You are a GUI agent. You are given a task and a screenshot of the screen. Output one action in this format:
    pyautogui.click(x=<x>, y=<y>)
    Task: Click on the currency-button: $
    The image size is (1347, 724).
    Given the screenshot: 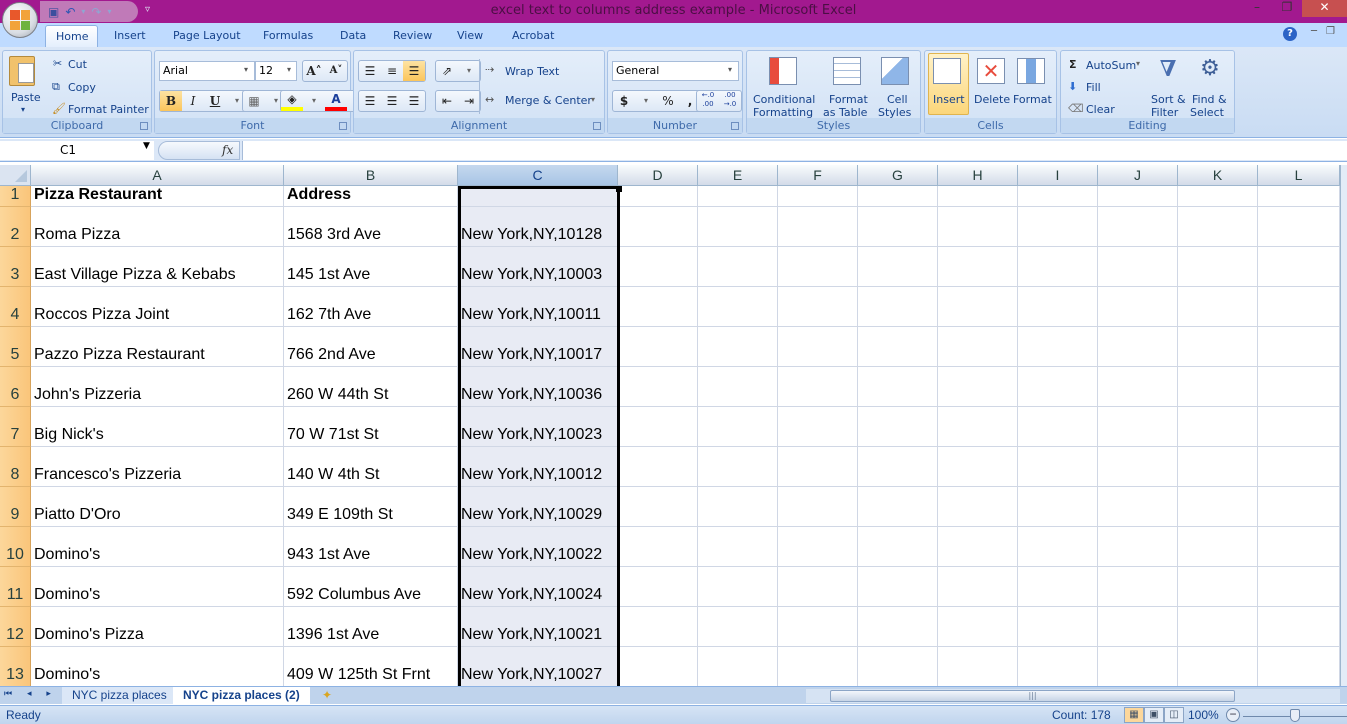 What is the action you would take?
    pyautogui.click(x=624, y=101)
    